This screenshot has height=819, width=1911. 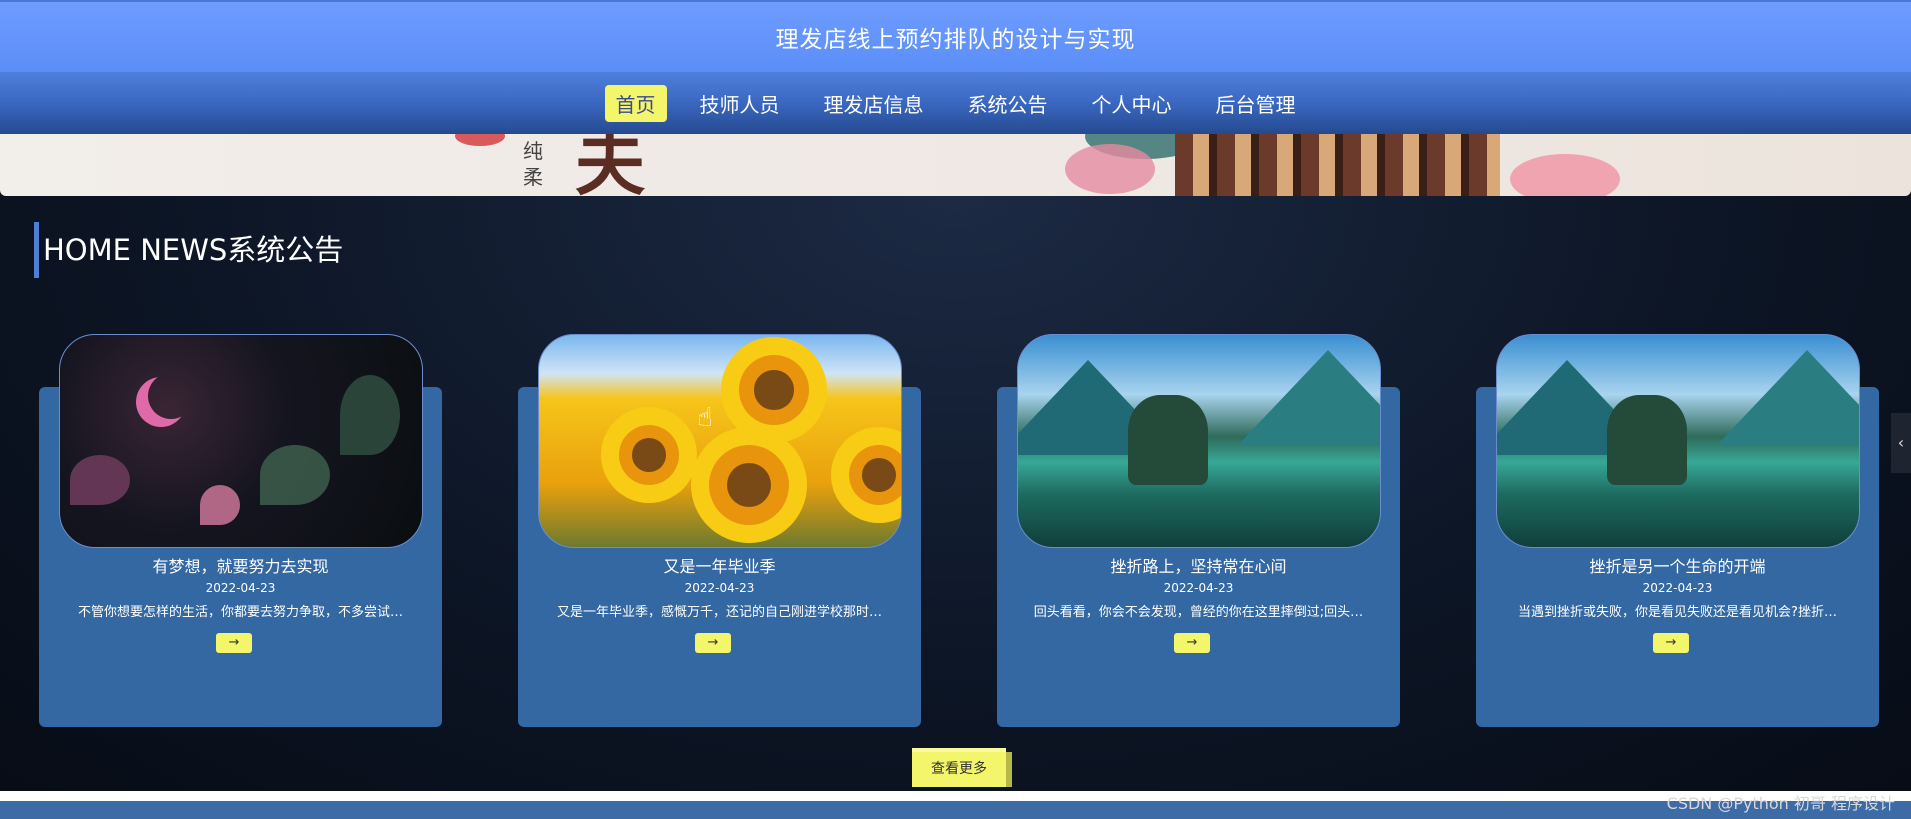 I want to click on banner-calligraphy: 夫, so click(x=610, y=165).